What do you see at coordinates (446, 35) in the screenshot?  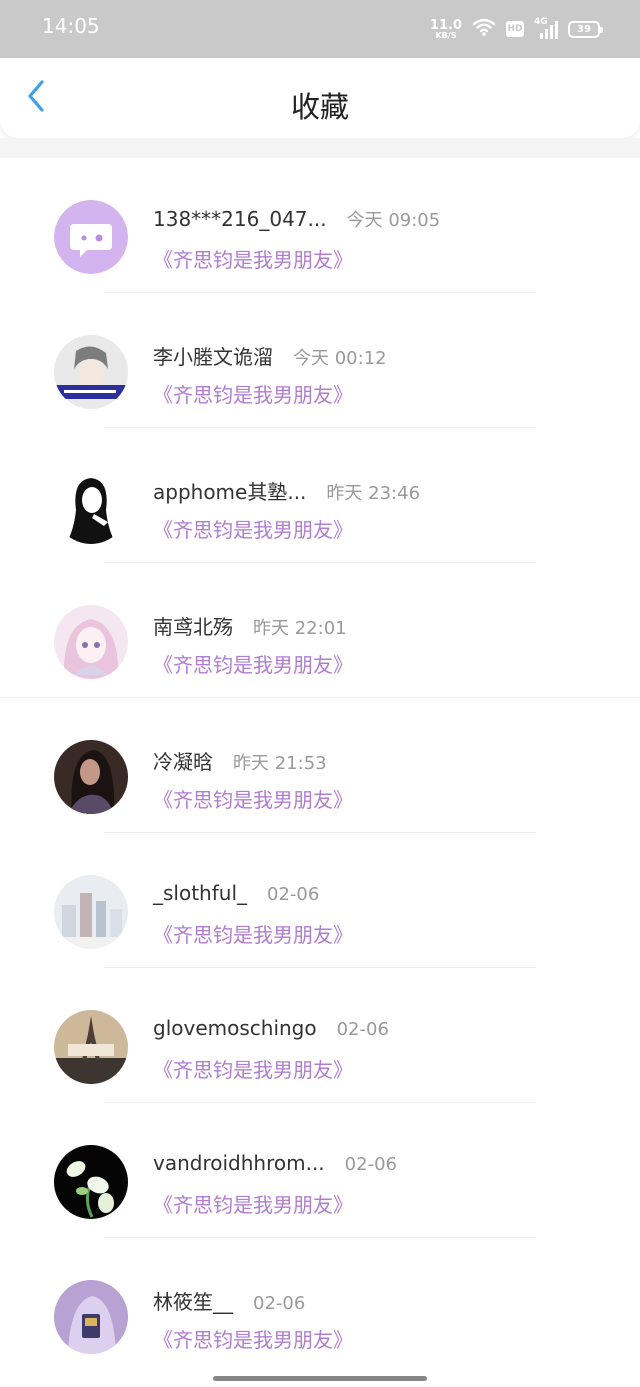 I see `network-speed-unit: KB/S` at bounding box center [446, 35].